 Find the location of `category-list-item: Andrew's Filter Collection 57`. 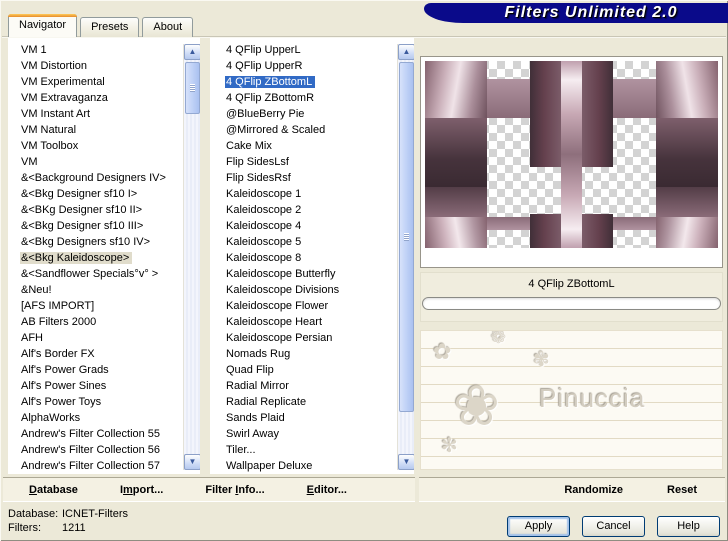

category-list-item: Andrew's Filter Collection 57 is located at coordinates (104, 466).